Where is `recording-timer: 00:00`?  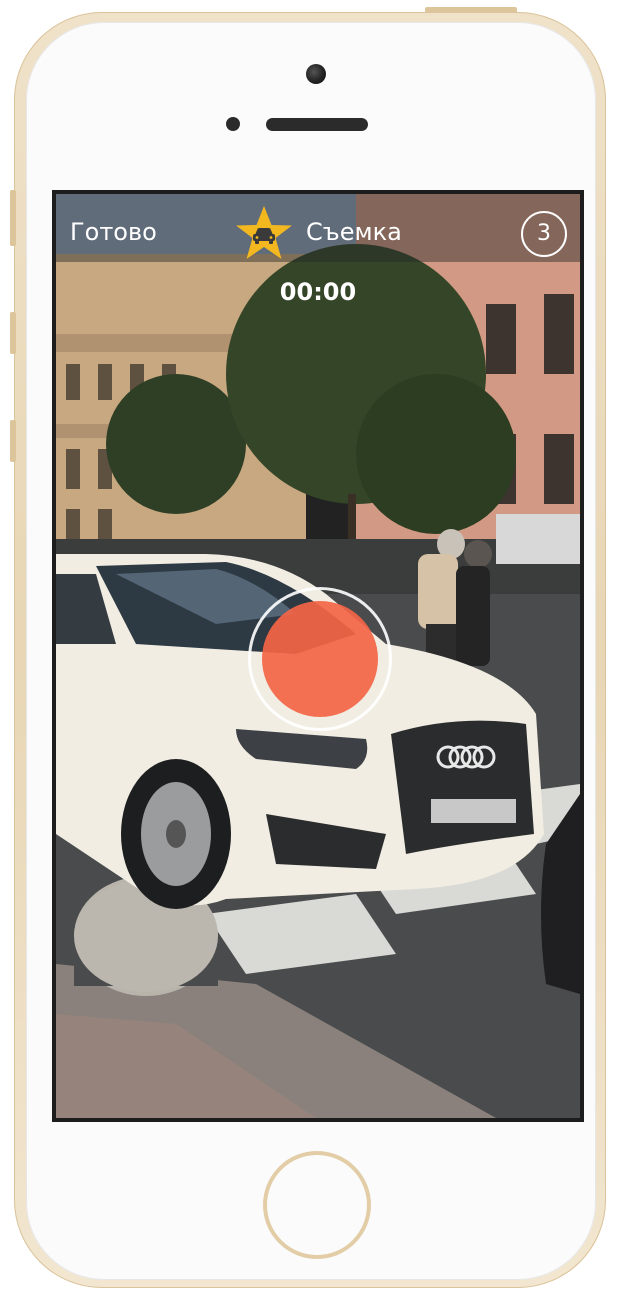 recording-timer: 00:00 is located at coordinates (318, 292).